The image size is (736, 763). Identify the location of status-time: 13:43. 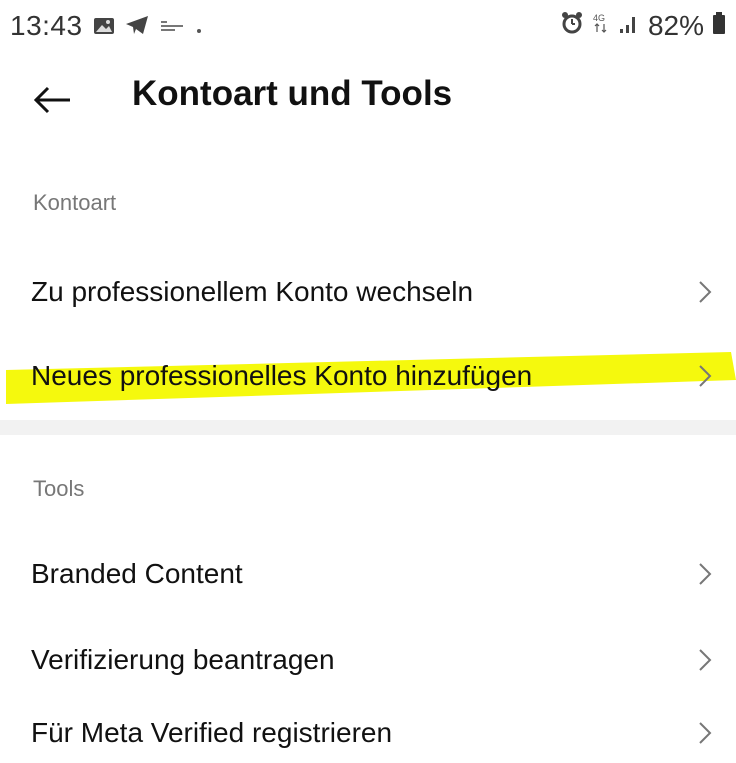
(46, 25).